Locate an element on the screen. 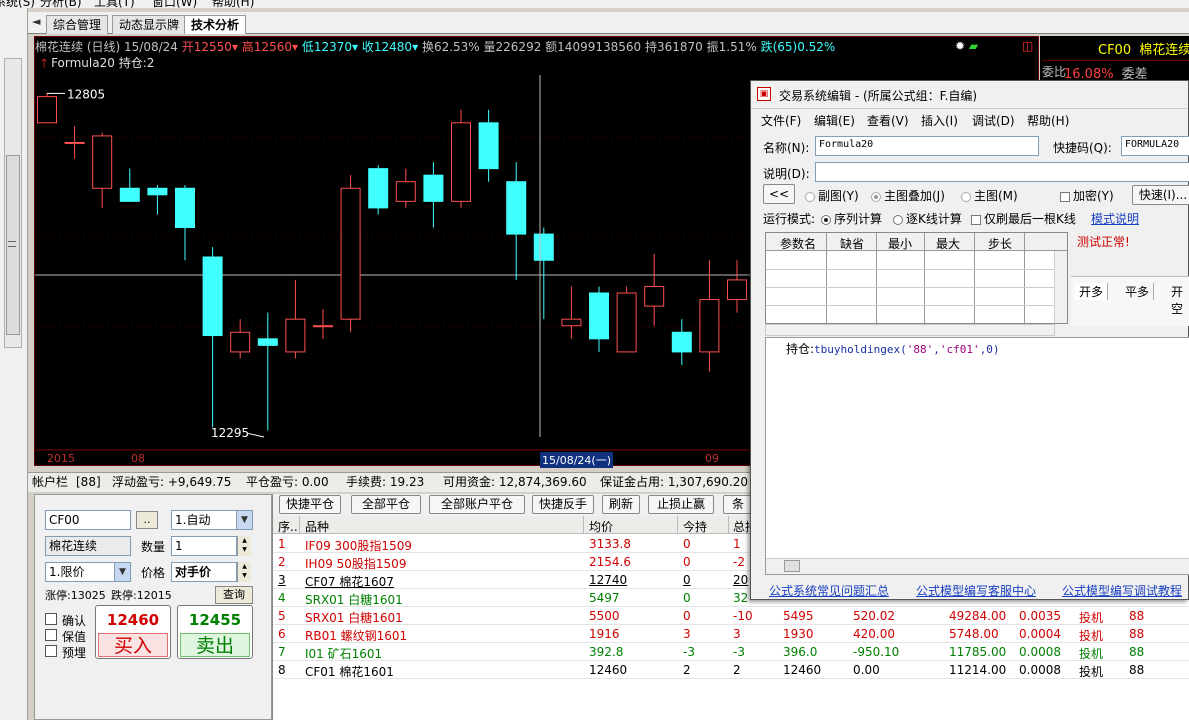 This screenshot has height=720, width=1189. description-input is located at coordinates (1002, 172).